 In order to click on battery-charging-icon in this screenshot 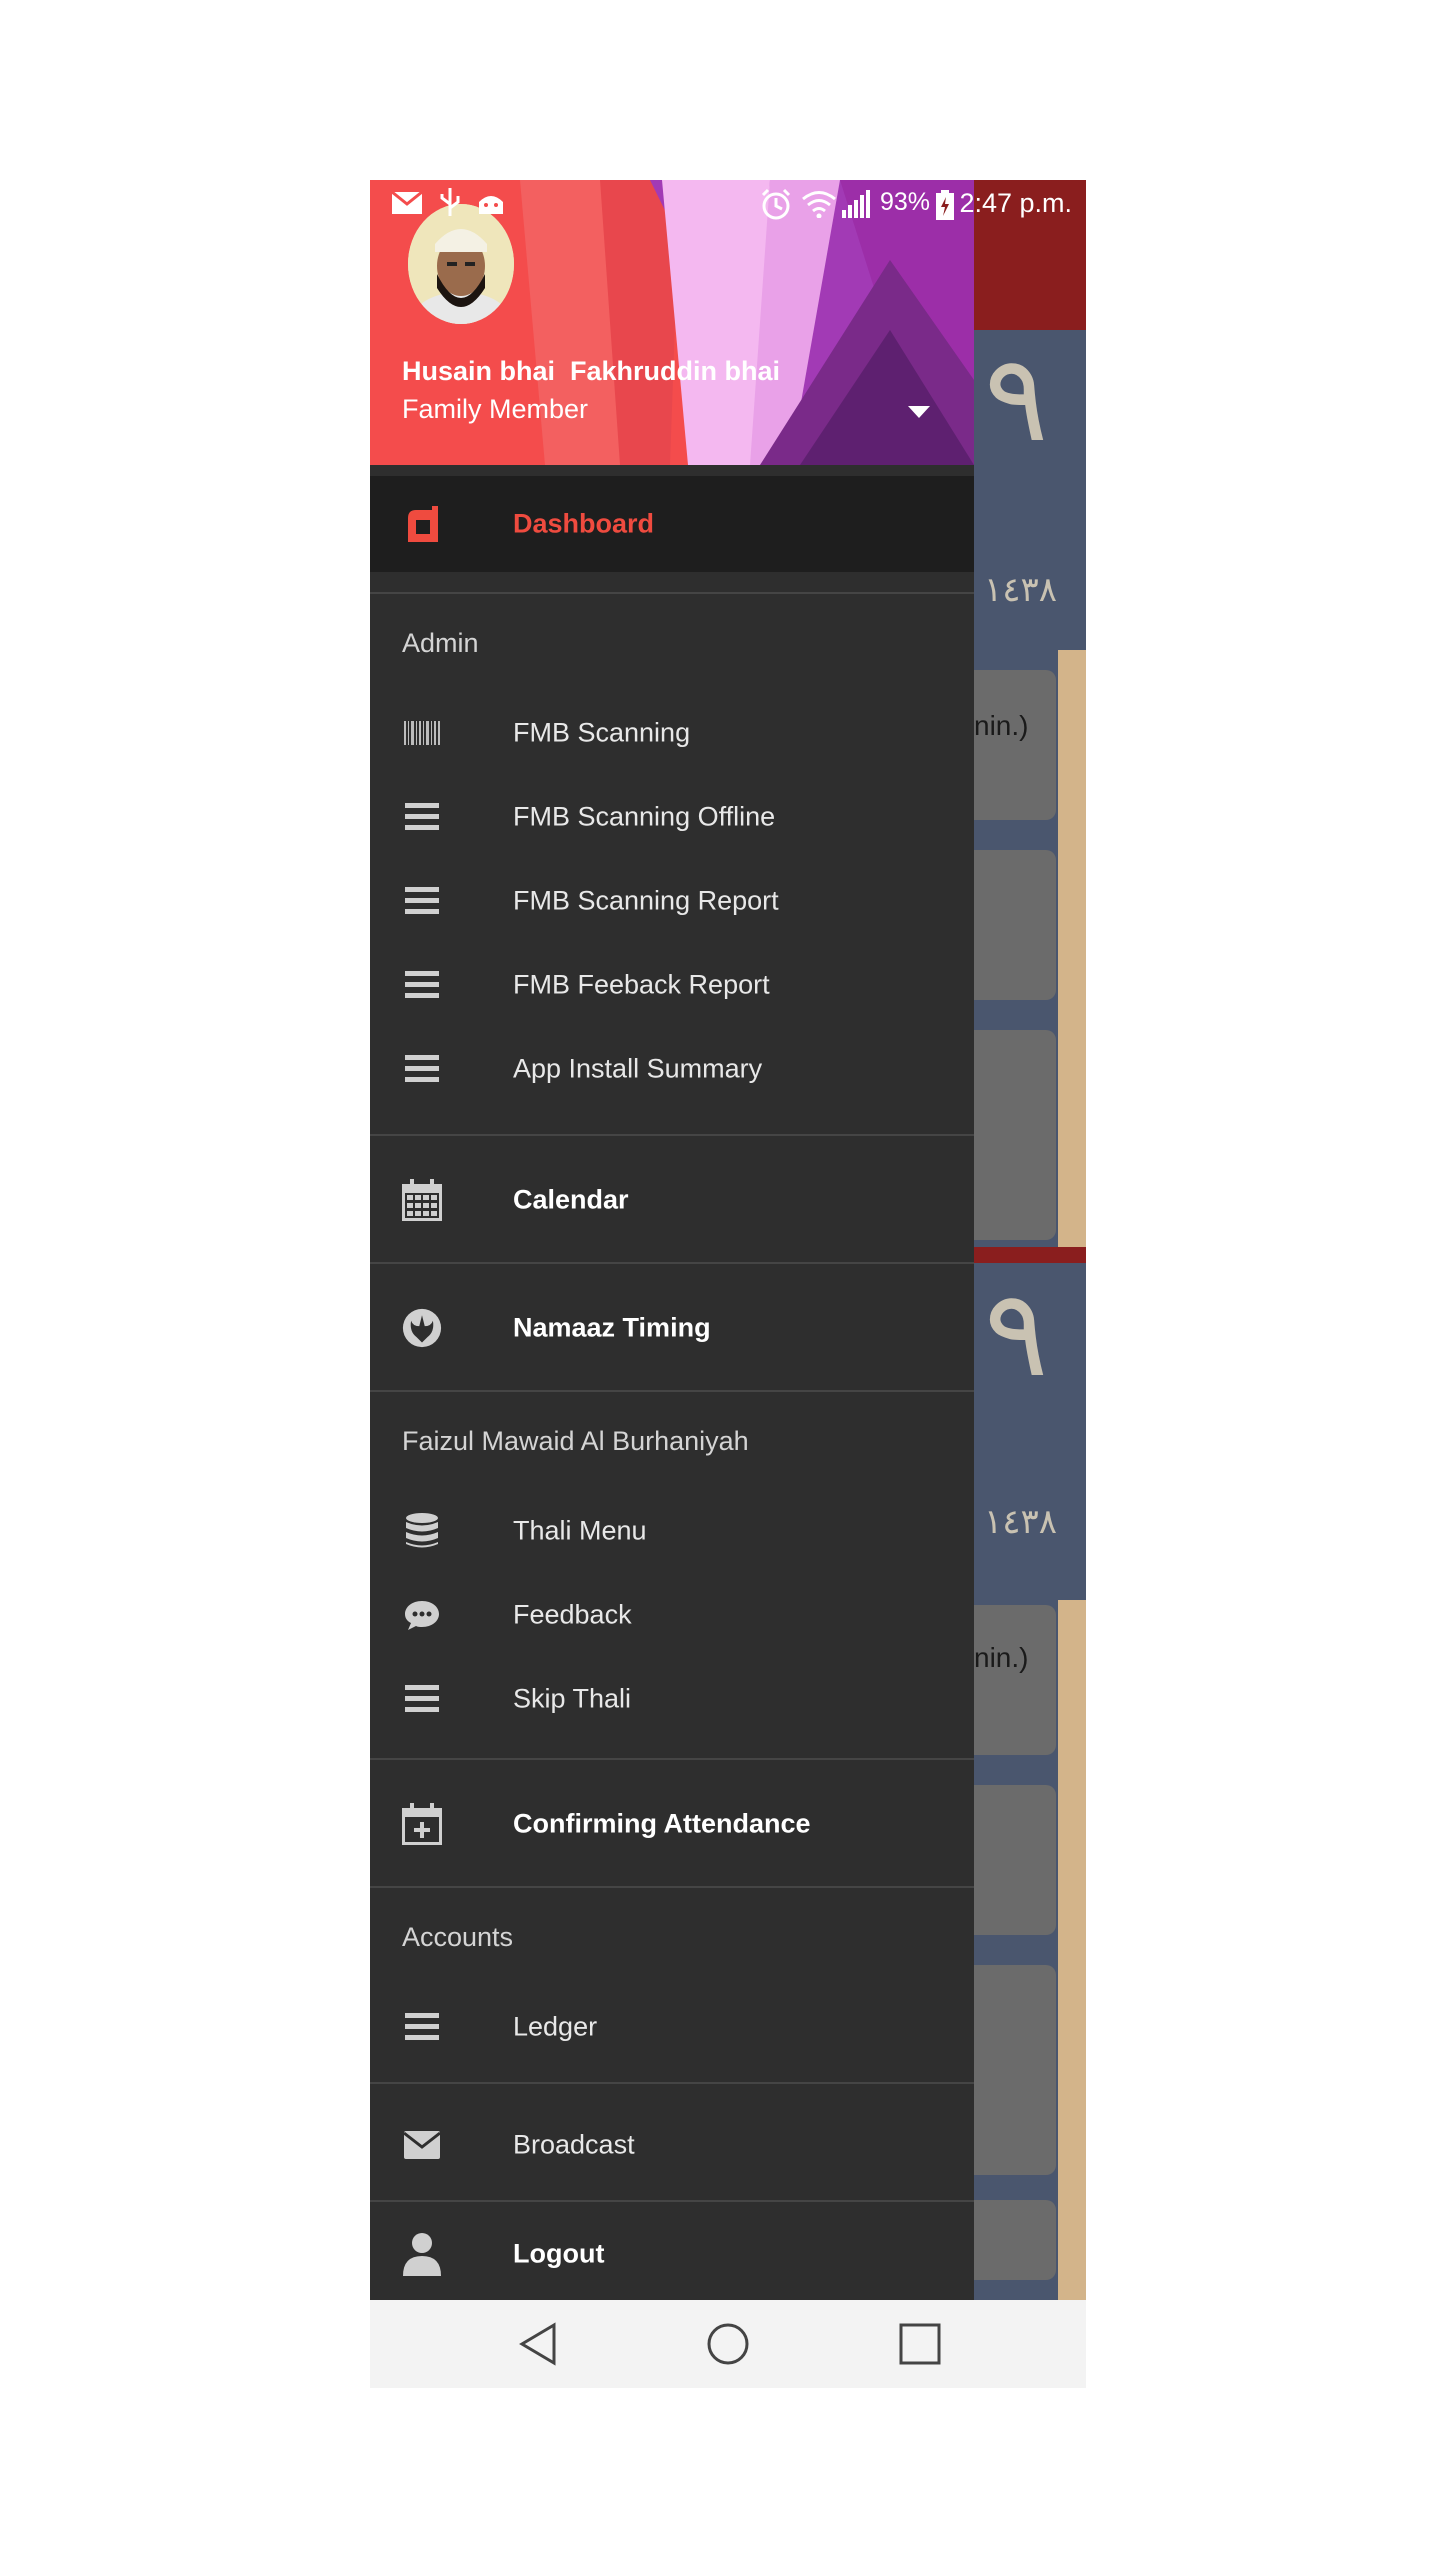, I will do `click(945, 205)`.